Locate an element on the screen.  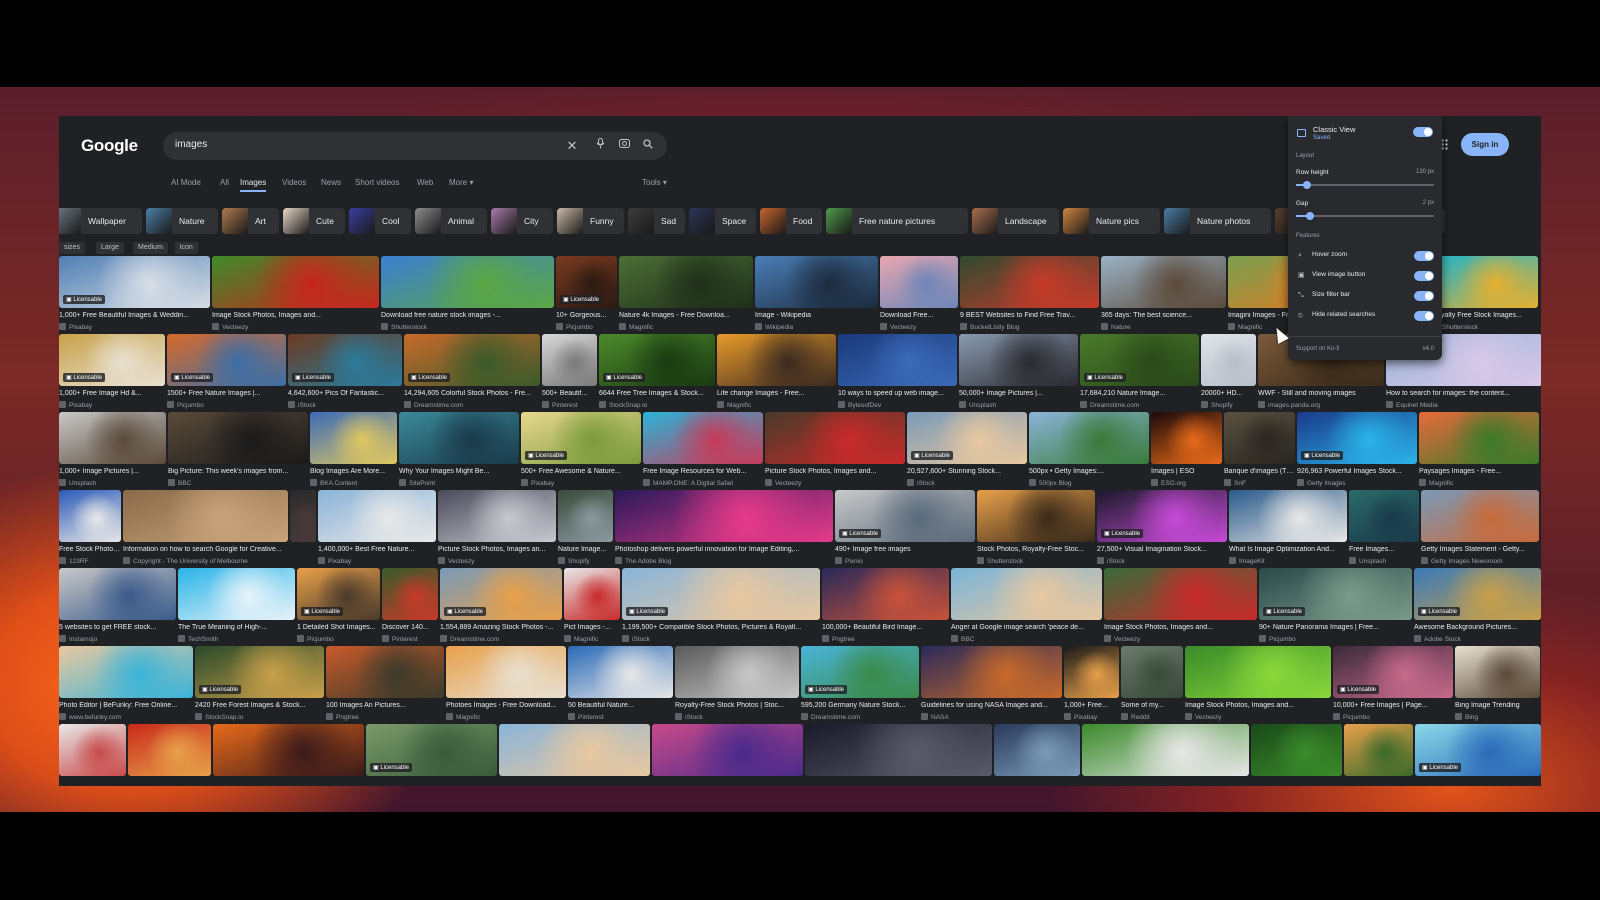
size-filter-large: Large is located at coordinates (110, 248).